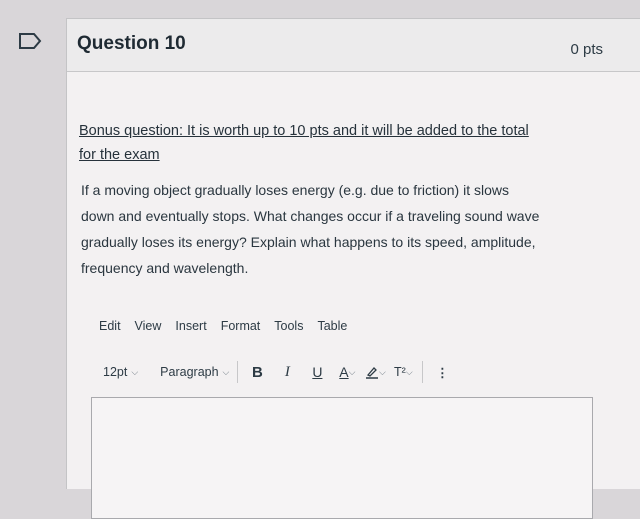 This screenshot has width=640, height=519. Describe the element at coordinates (189, 372) in the screenshot. I see `block-format-value: Paragraph` at that location.